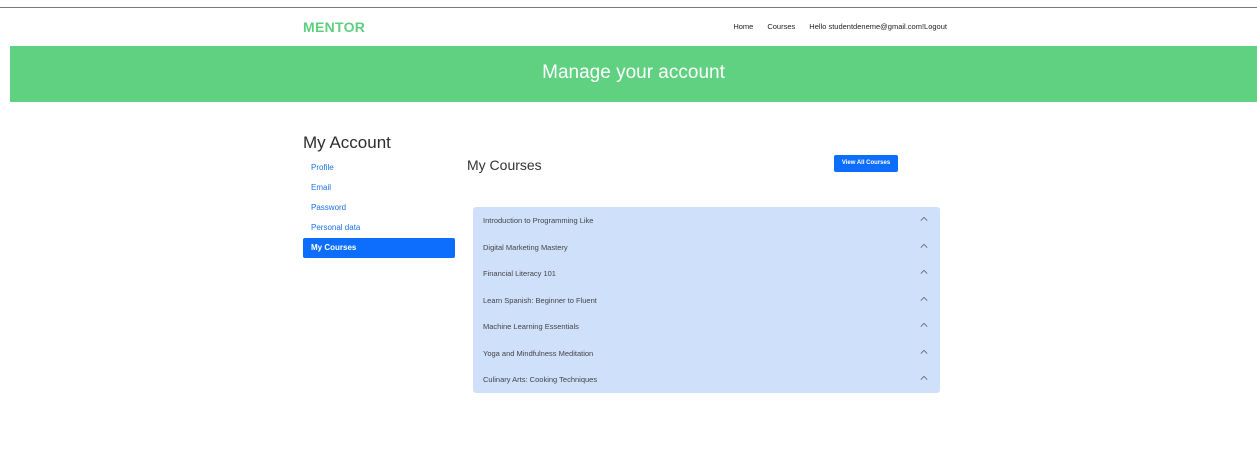  Describe the element at coordinates (781, 26) in the screenshot. I see `nav-courses-link: Courses` at that location.